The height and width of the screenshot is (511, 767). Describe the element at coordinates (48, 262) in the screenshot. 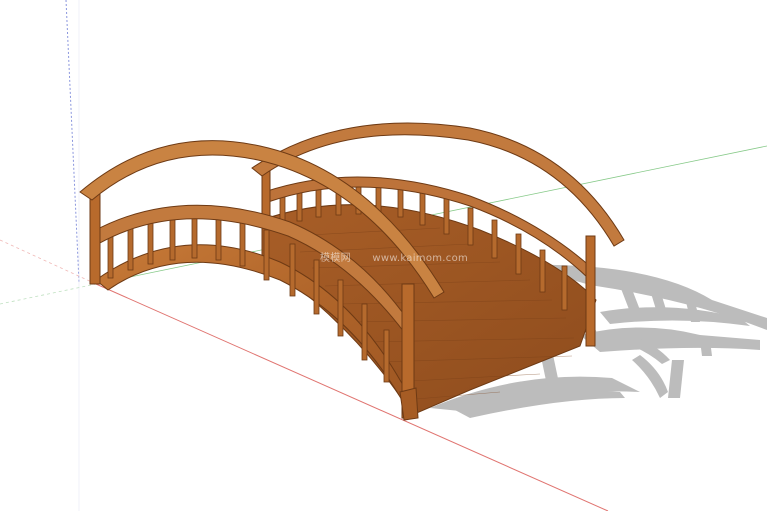

I see `red-axis-back` at that location.